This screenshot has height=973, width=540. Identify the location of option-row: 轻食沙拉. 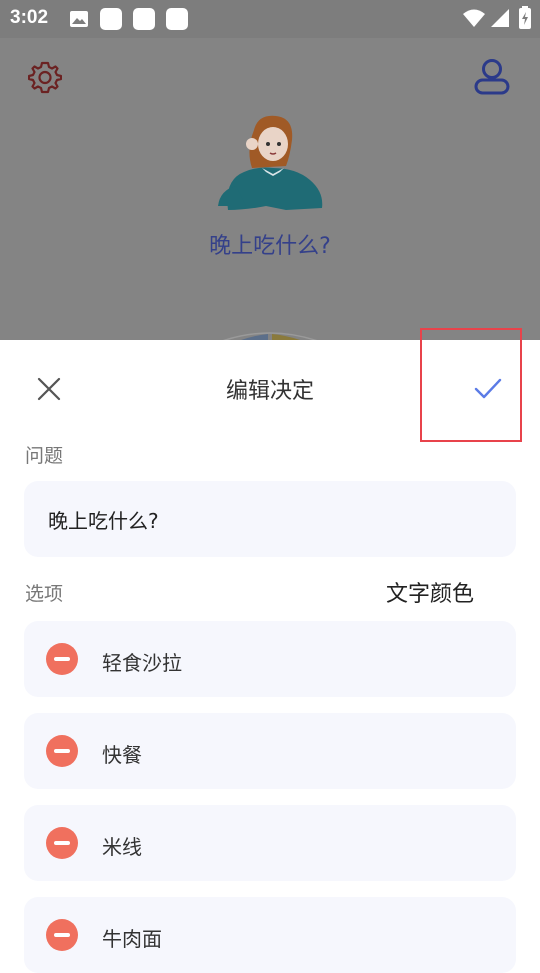
(270, 659).